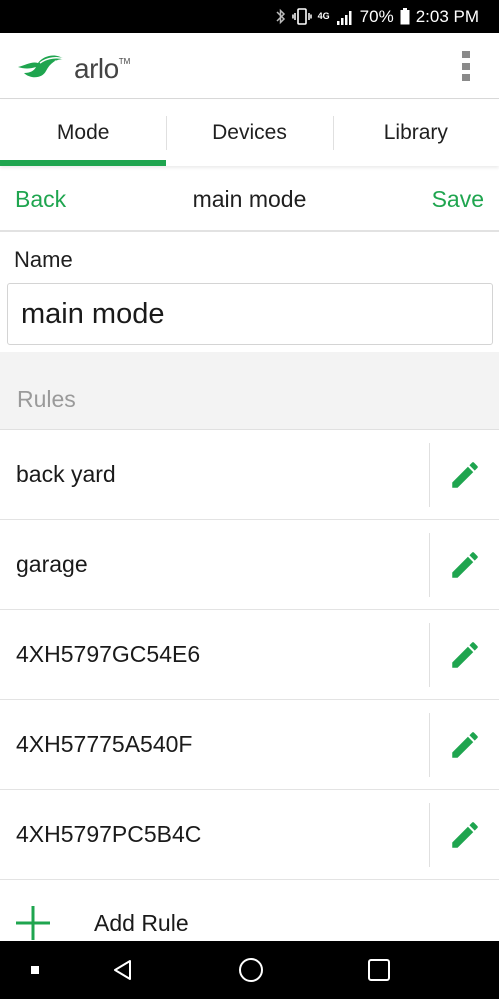 The width and height of the screenshot is (499, 999). What do you see at coordinates (301, 16) in the screenshot?
I see `vibrate-icon` at bounding box center [301, 16].